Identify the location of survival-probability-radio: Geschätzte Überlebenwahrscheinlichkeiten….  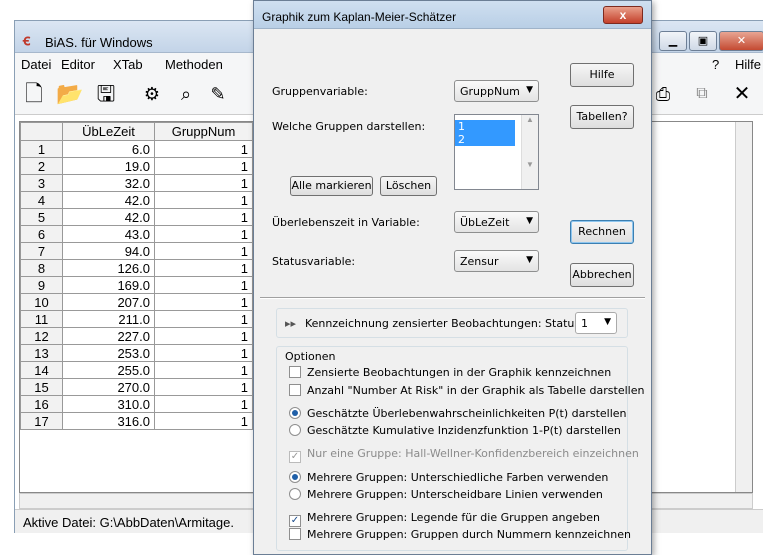
(458, 413).